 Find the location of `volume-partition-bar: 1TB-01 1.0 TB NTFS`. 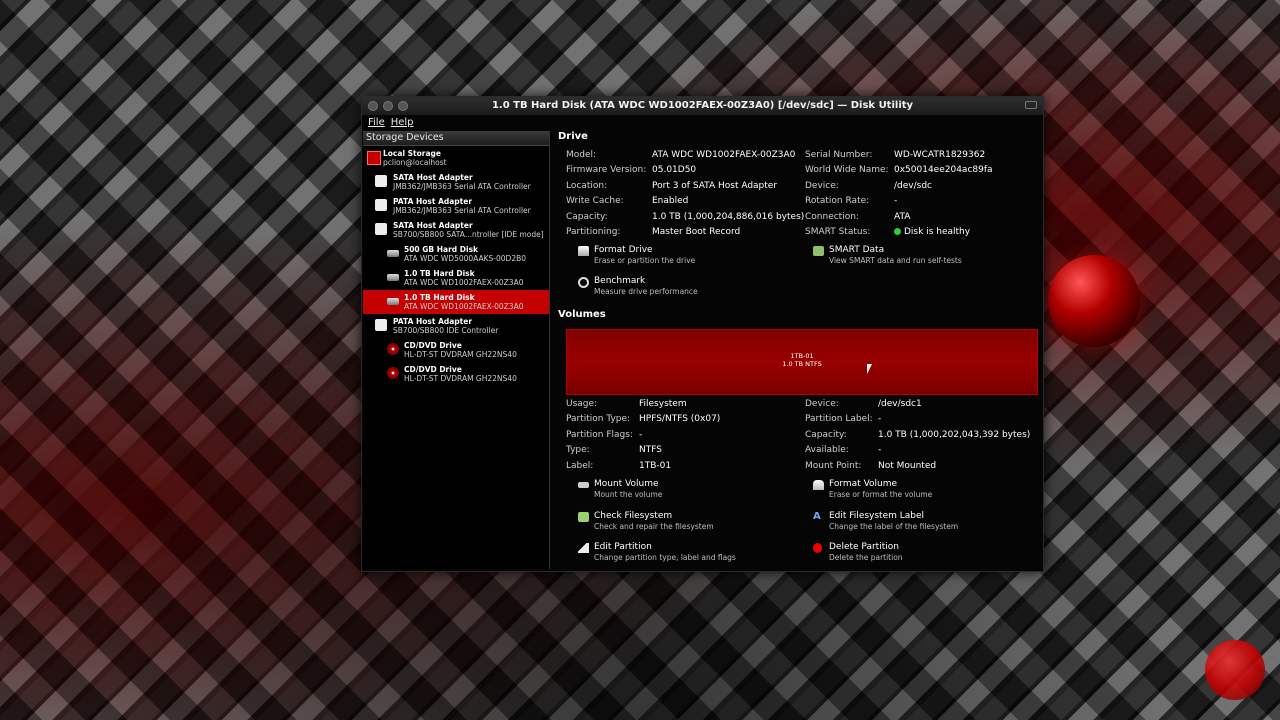

volume-partition-bar: 1TB-01 1.0 TB NTFS is located at coordinates (802, 362).